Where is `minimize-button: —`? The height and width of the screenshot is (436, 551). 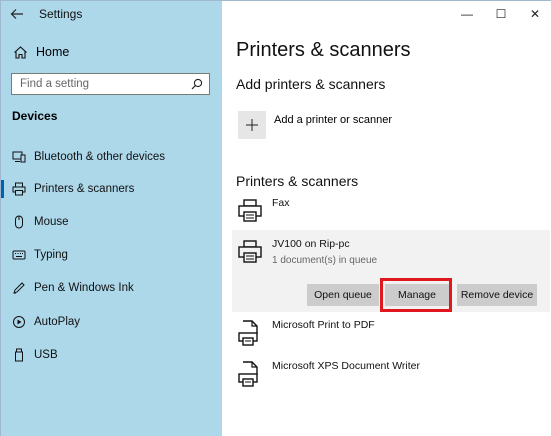
minimize-button: — is located at coordinates (467, 14).